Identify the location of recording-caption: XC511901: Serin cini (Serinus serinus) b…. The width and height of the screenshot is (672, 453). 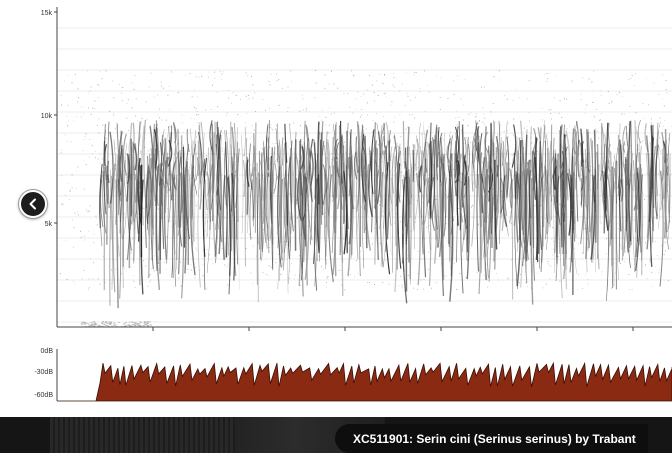
(491, 438).